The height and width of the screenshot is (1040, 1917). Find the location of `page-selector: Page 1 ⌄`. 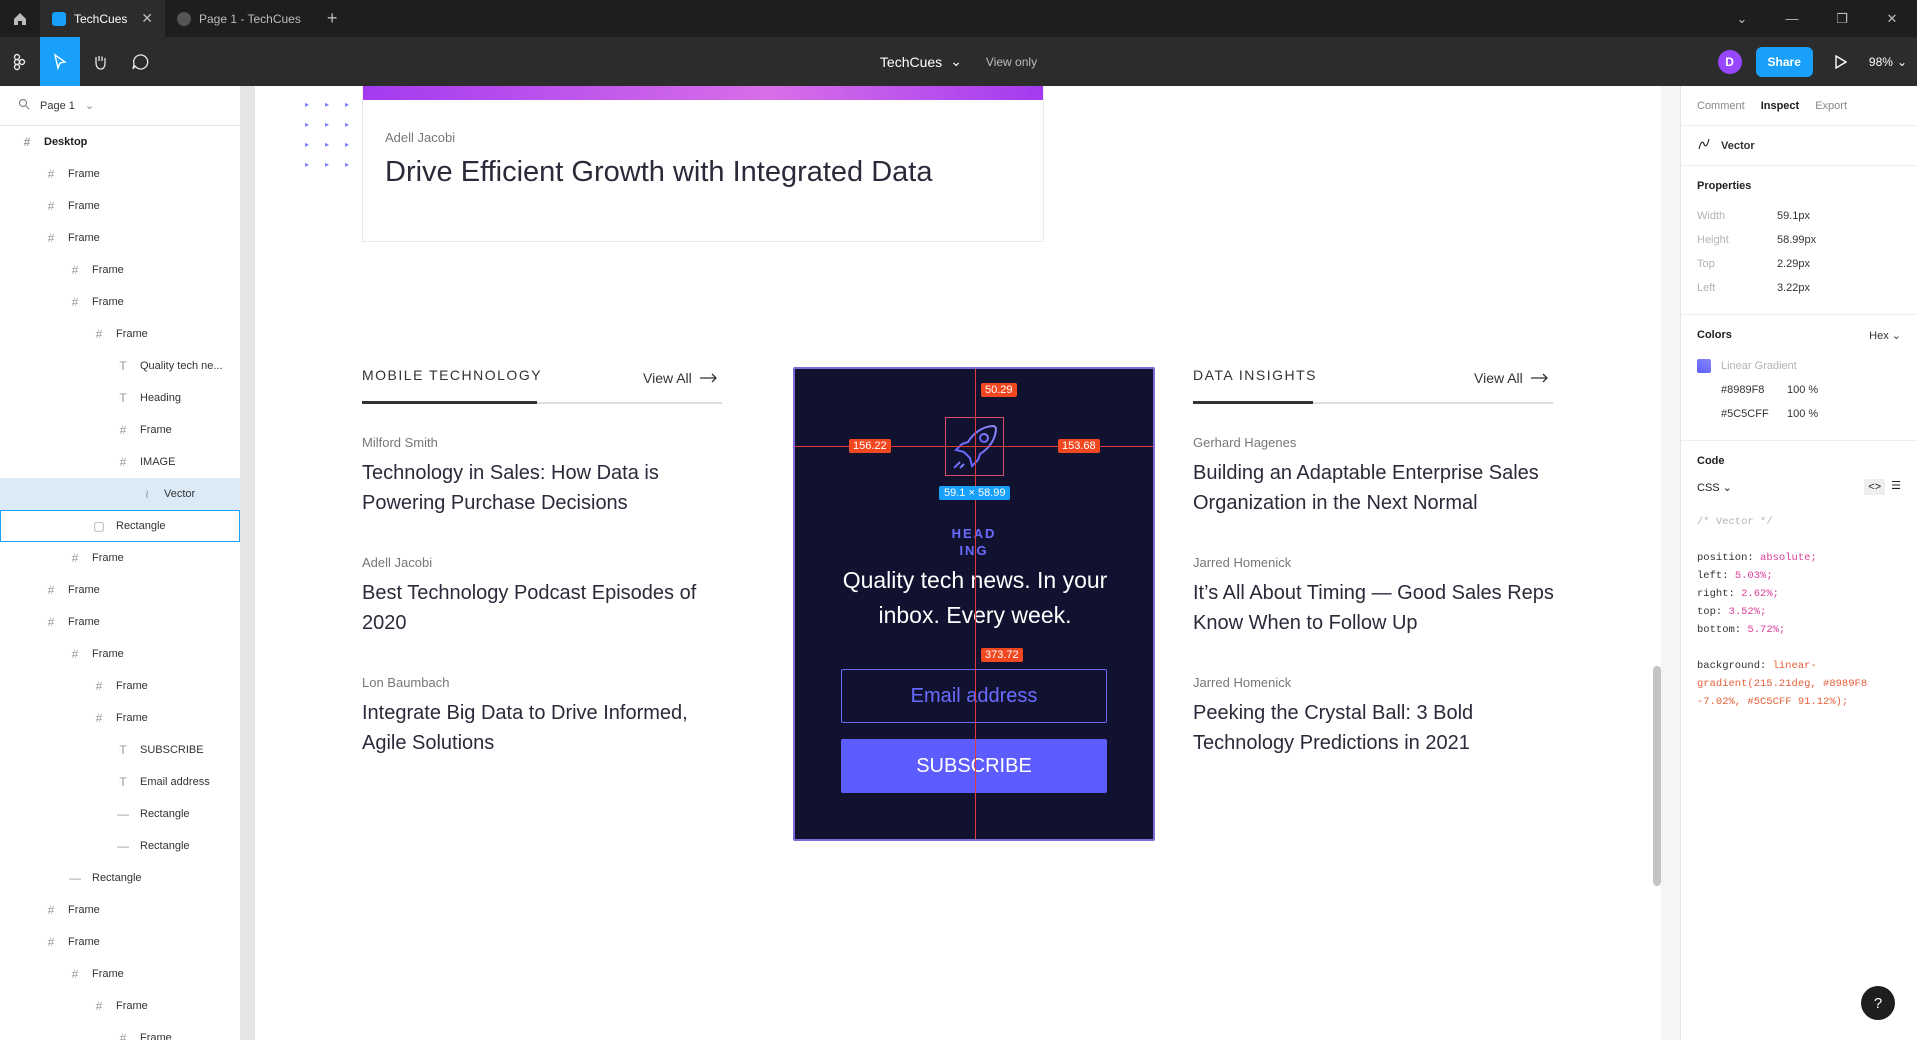

page-selector: Page 1 ⌄ is located at coordinates (120, 106).